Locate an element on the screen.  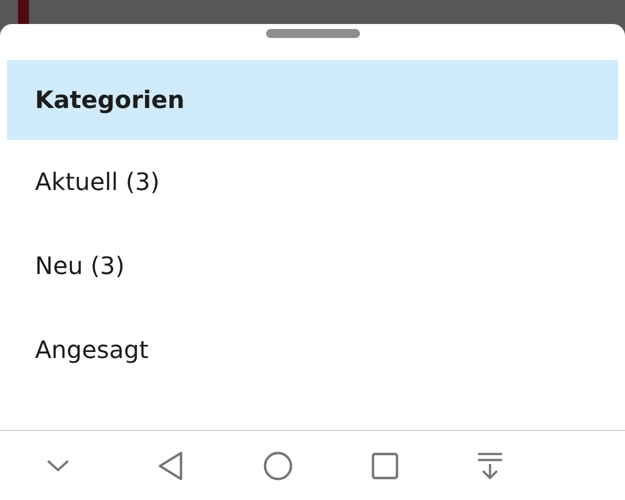
chevron-down-icon is located at coordinates (58, 466).